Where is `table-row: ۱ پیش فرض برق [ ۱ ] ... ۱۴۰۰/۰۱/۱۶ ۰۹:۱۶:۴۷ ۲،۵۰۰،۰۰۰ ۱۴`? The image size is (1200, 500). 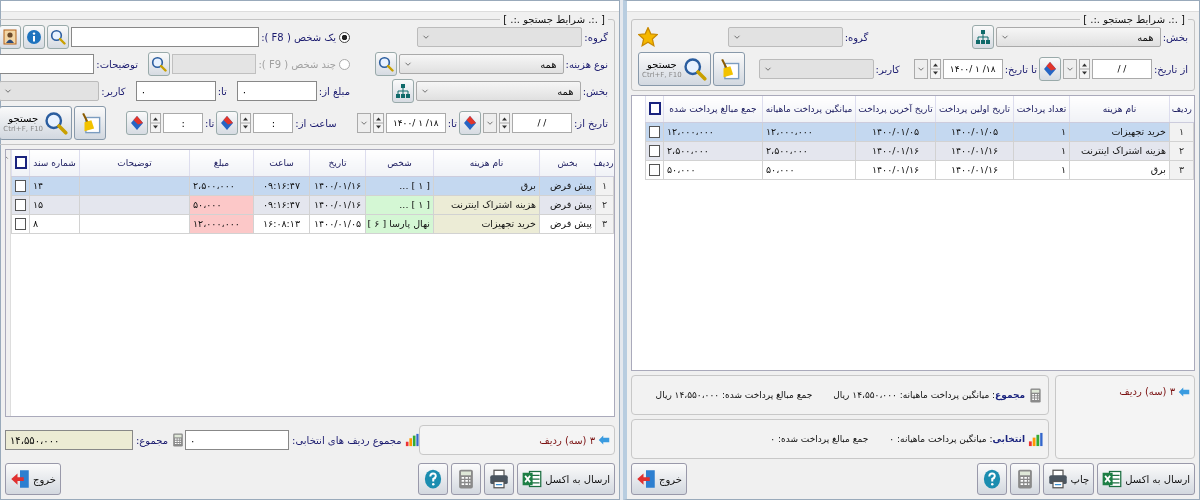
table-row: ۱ پیش فرض برق [ ۱ ] ... ۱۴۰۰/۰۱/۱۶ ۰۹:۱۶:۴۷ ۲،۵۰۰،۰۰۰ ۱۴ is located at coordinates (312, 185).